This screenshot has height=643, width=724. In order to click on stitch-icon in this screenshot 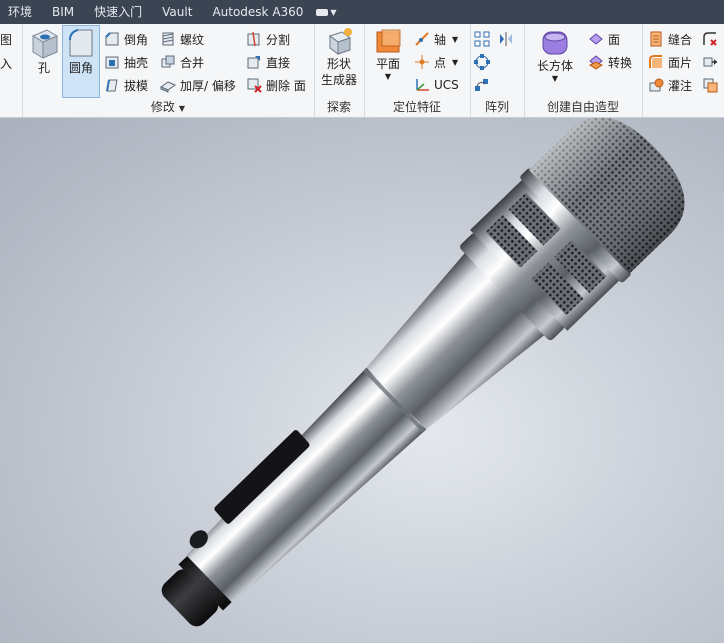, I will do `click(656, 39)`.